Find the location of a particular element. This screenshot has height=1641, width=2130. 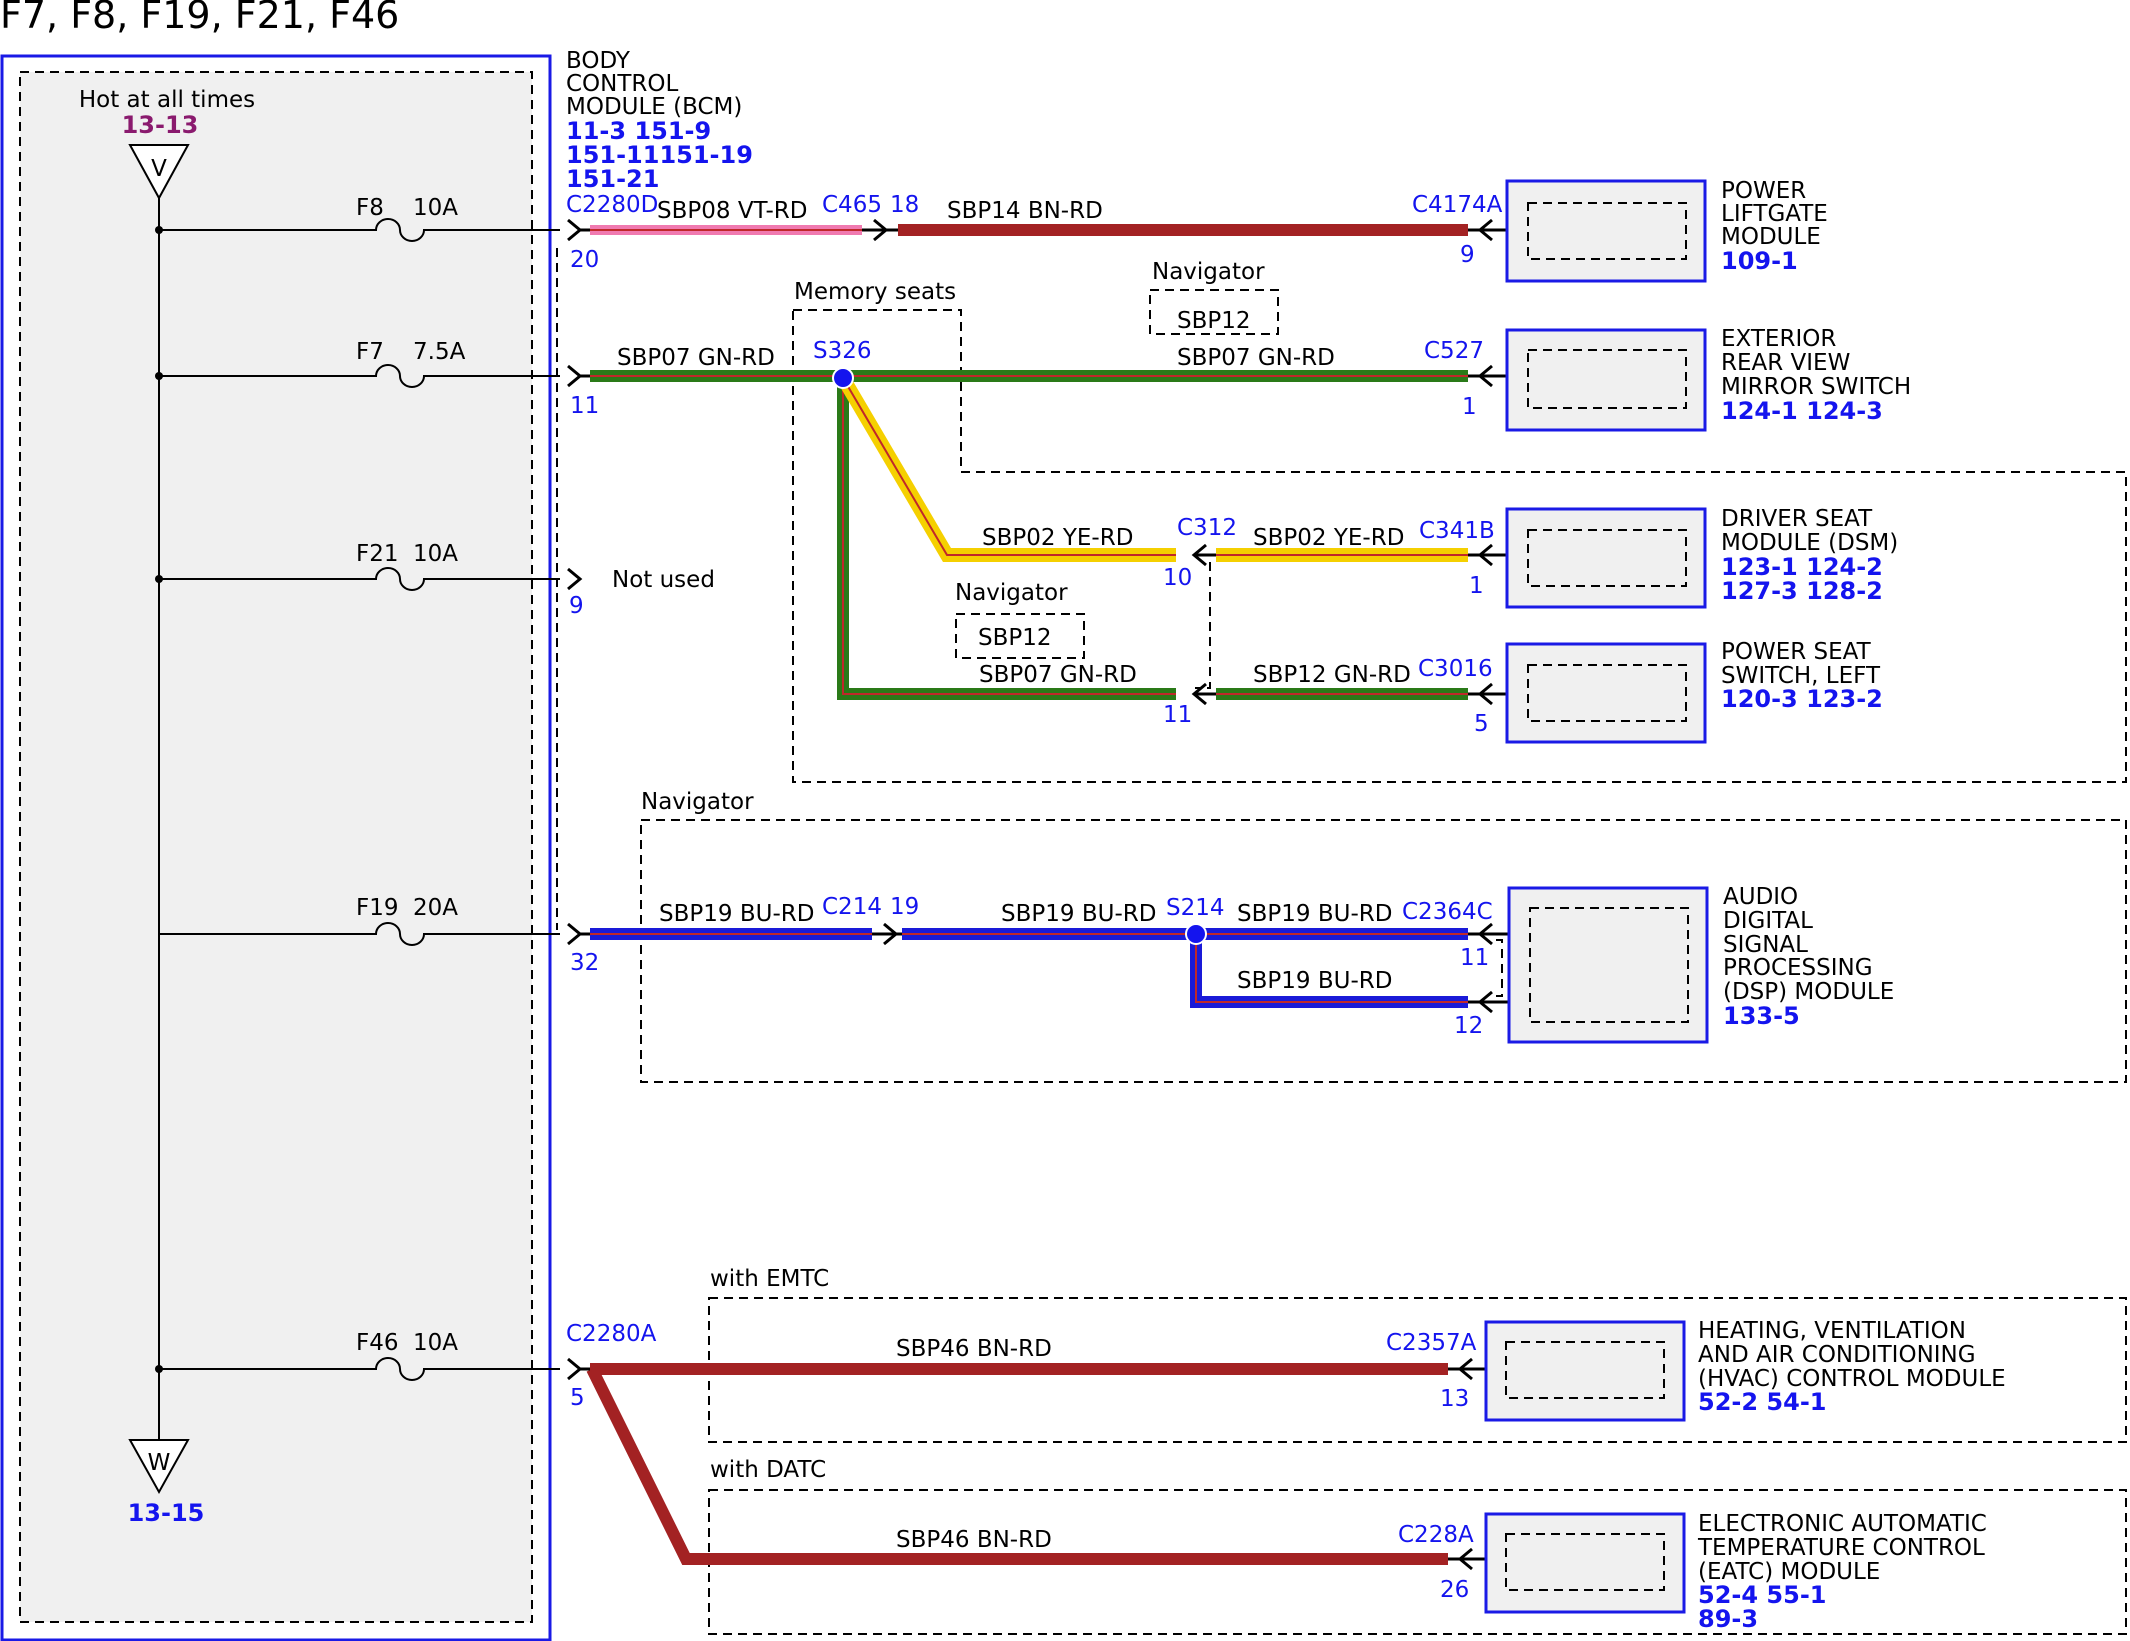

memory-seats-label: Memory seats is located at coordinates (875, 292).